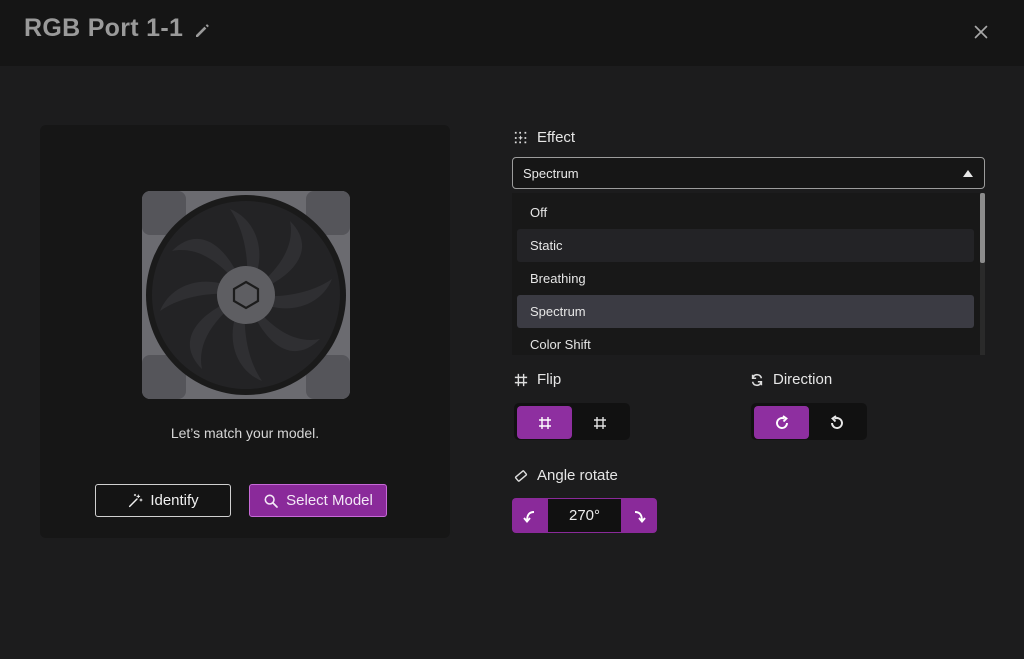  What do you see at coordinates (982, 274) in the screenshot?
I see `dropdown-scrollbar` at bounding box center [982, 274].